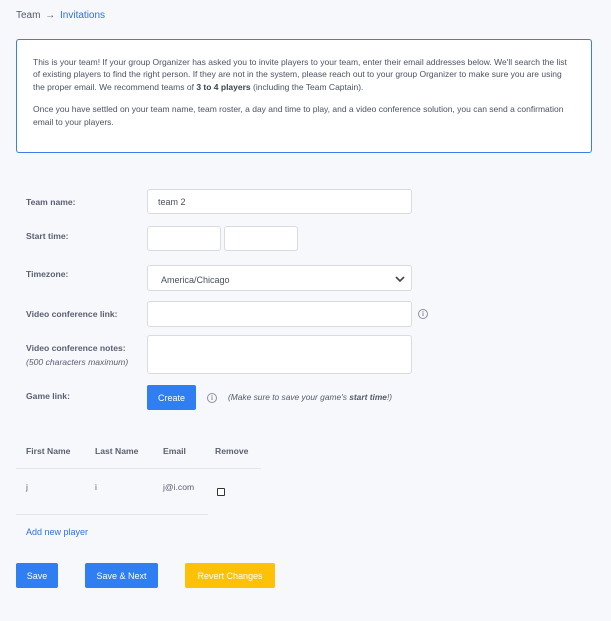  Describe the element at coordinates (279, 278) in the screenshot. I see `timezone-select: America/Chicago` at that location.